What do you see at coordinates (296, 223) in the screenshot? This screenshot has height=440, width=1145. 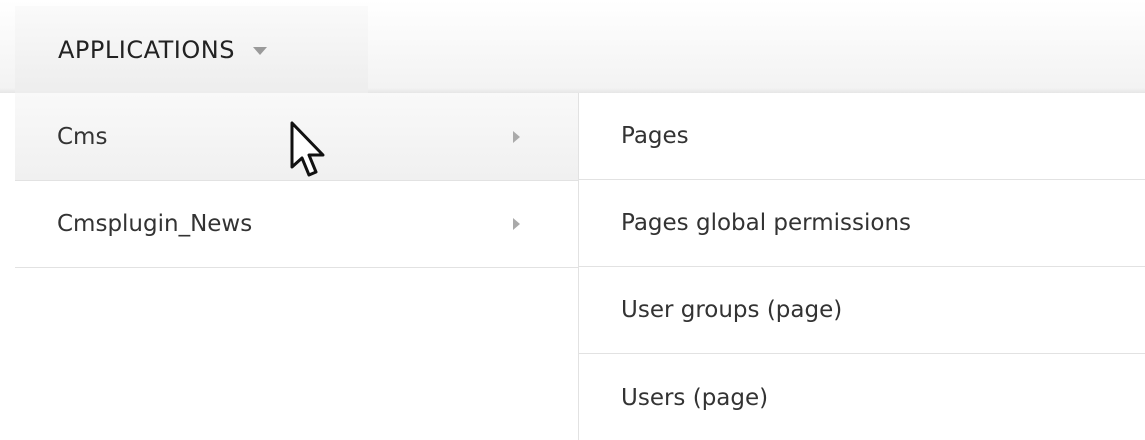 I see `dropdown-item-cmsplugin-news: Cmsplugin_News` at bounding box center [296, 223].